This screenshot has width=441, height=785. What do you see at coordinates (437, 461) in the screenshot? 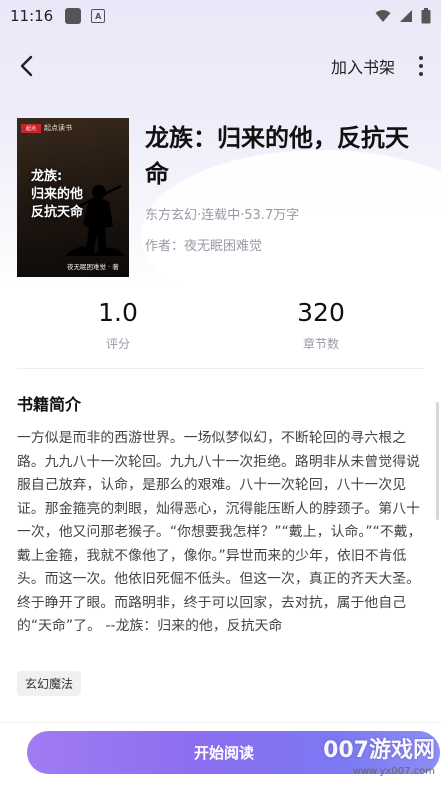
I see `scrollbar` at bounding box center [437, 461].